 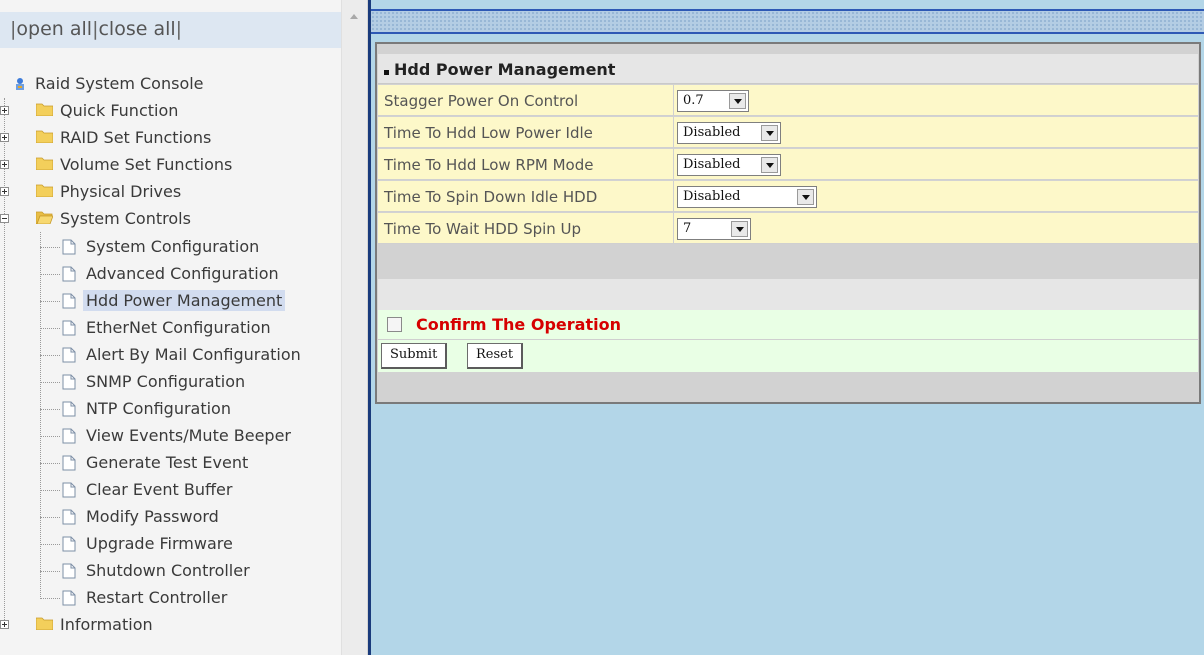 What do you see at coordinates (787, 21) in the screenshot?
I see `content-top-bar` at bounding box center [787, 21].